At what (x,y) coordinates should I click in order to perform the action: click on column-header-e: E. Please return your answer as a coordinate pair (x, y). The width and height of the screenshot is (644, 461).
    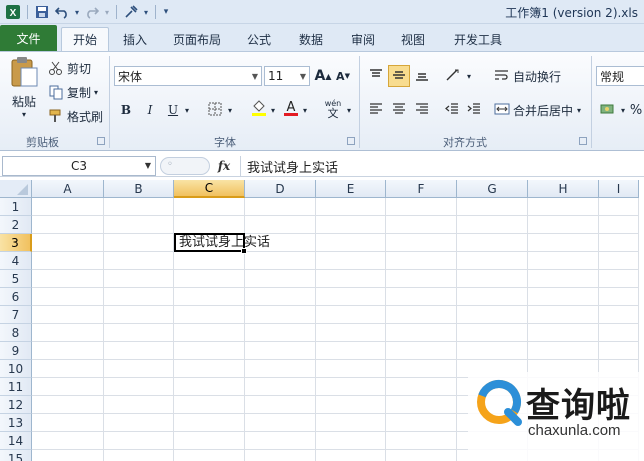
    Looking at the image, I should click on (351, 189).